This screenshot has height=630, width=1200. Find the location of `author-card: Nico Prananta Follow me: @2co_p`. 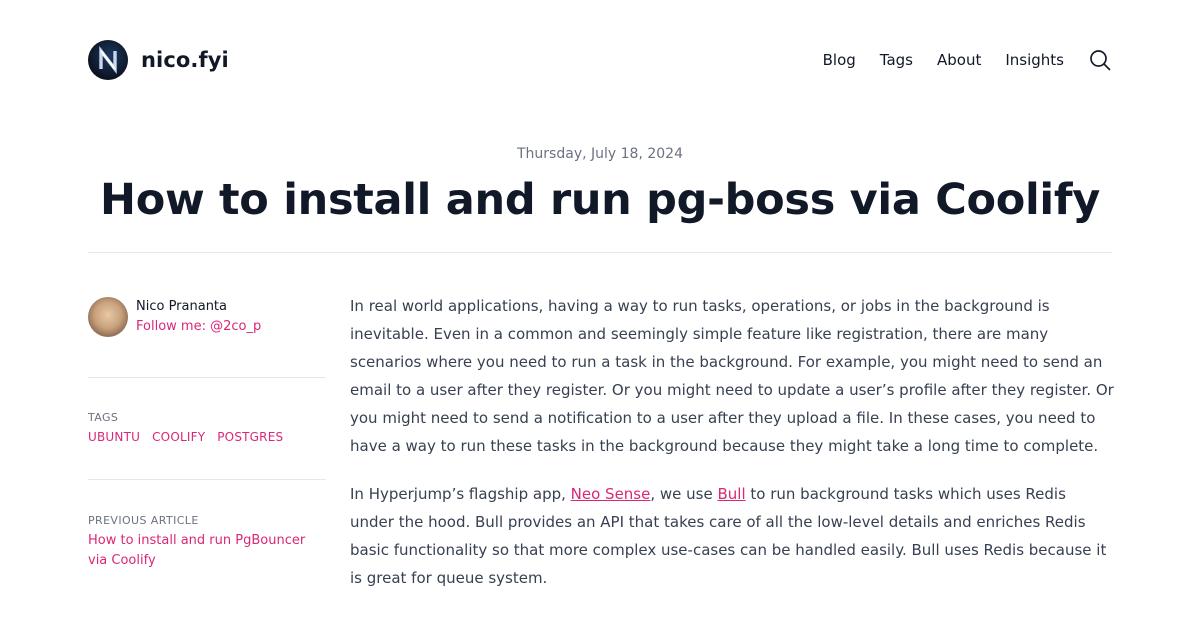

author-card: Nico Prananta Follow me: @2co_p is located at coordinates (207, 316).